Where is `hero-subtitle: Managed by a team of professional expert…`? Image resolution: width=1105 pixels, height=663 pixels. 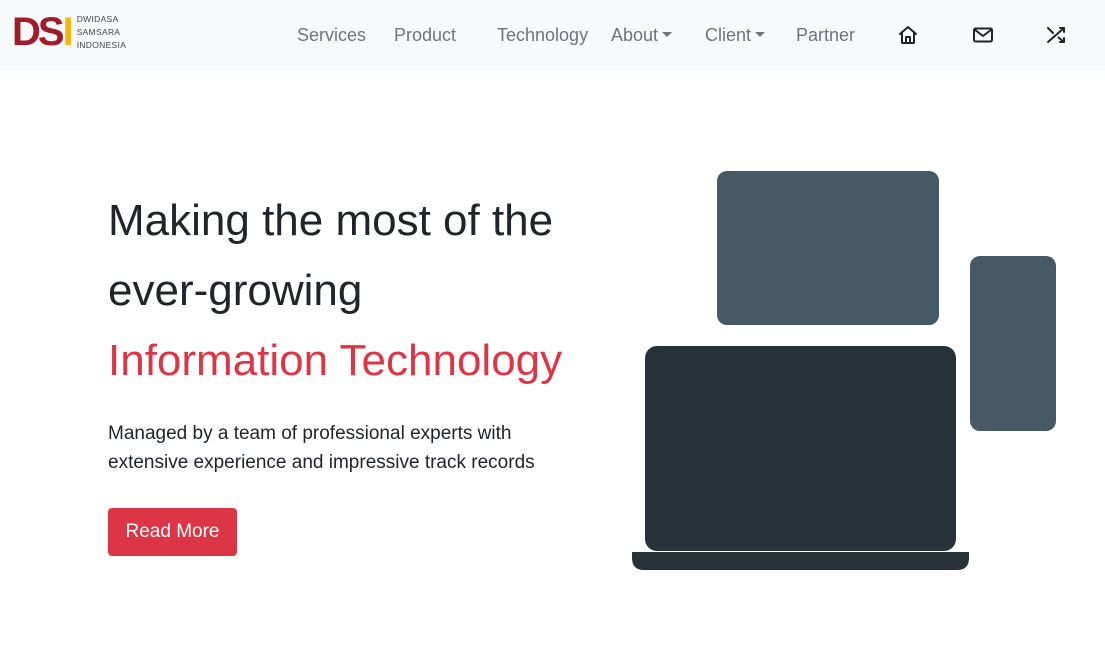 hero-subtitle: Managed by a team of professional expert… is located at coordinates (321, 448).